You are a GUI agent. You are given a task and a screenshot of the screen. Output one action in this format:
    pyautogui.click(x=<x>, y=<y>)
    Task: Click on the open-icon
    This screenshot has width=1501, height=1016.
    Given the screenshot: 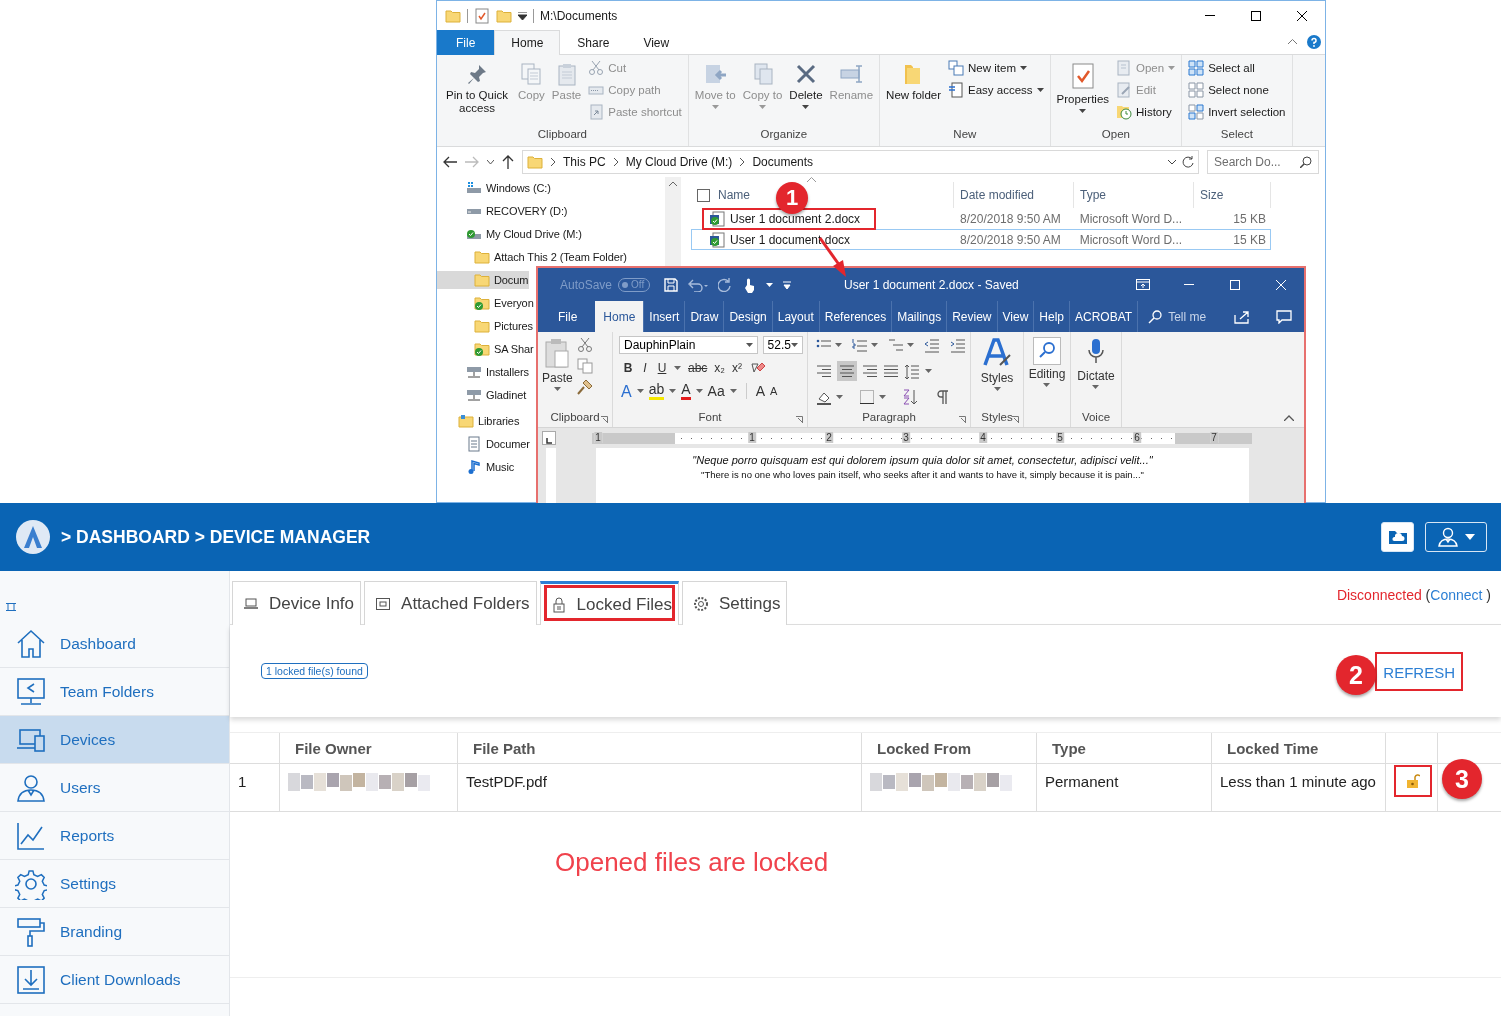 What is the action you would take?
    pyautogui.click(x=1124, y=68)
    